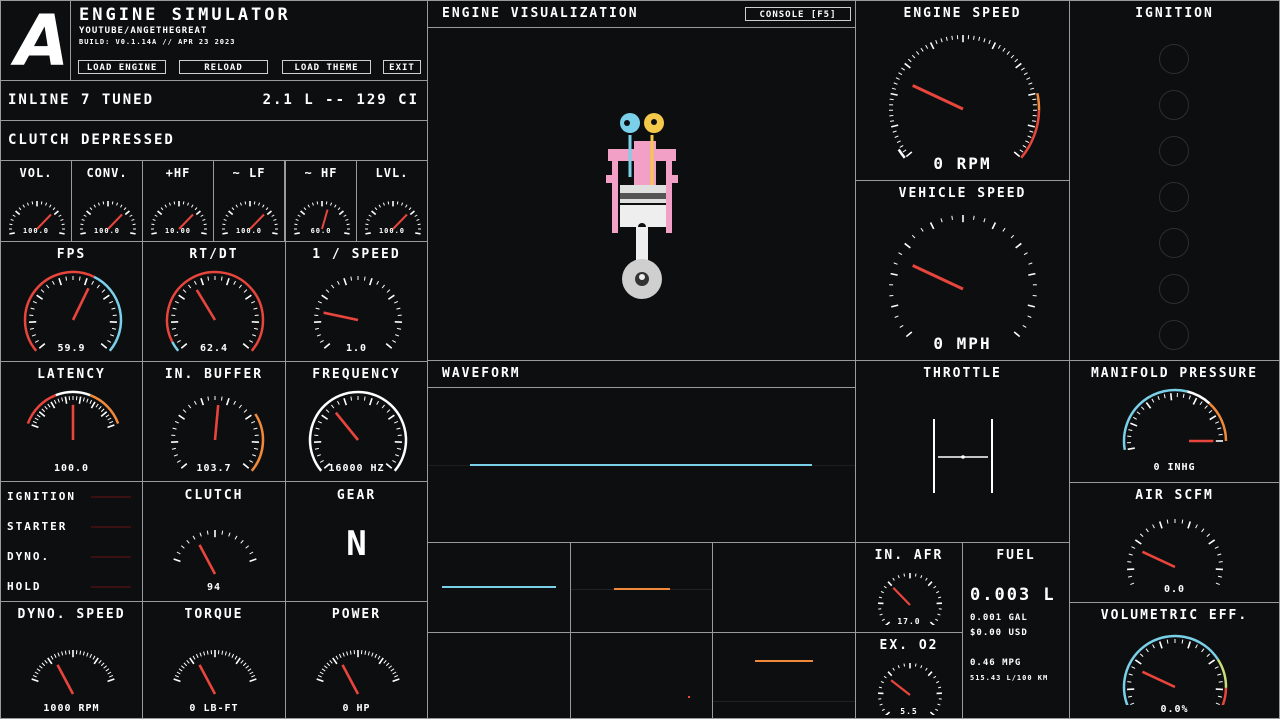 The height and width of the screenshot is (719, 1280). I want to click on perf-gauge-label: RT/DT, so click(214, 254).